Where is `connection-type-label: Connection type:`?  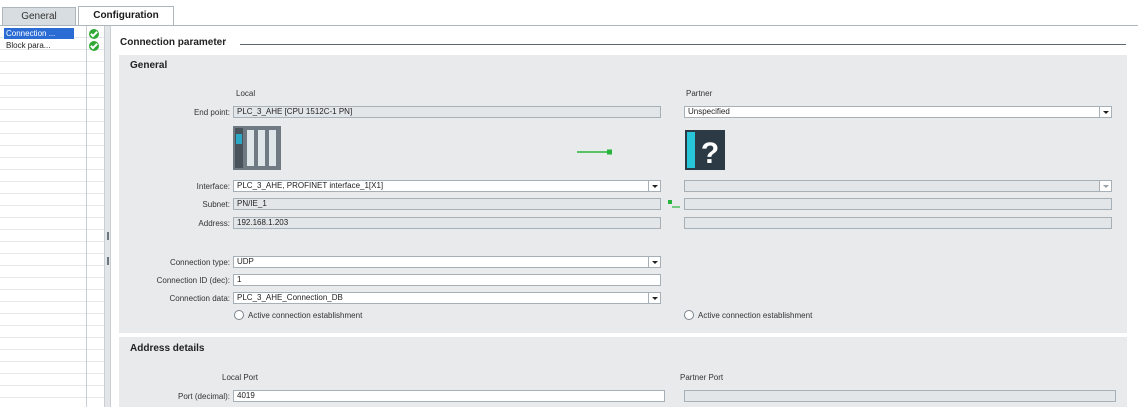 connection-type-label: Connection type: is located at coordinates (199, 262).